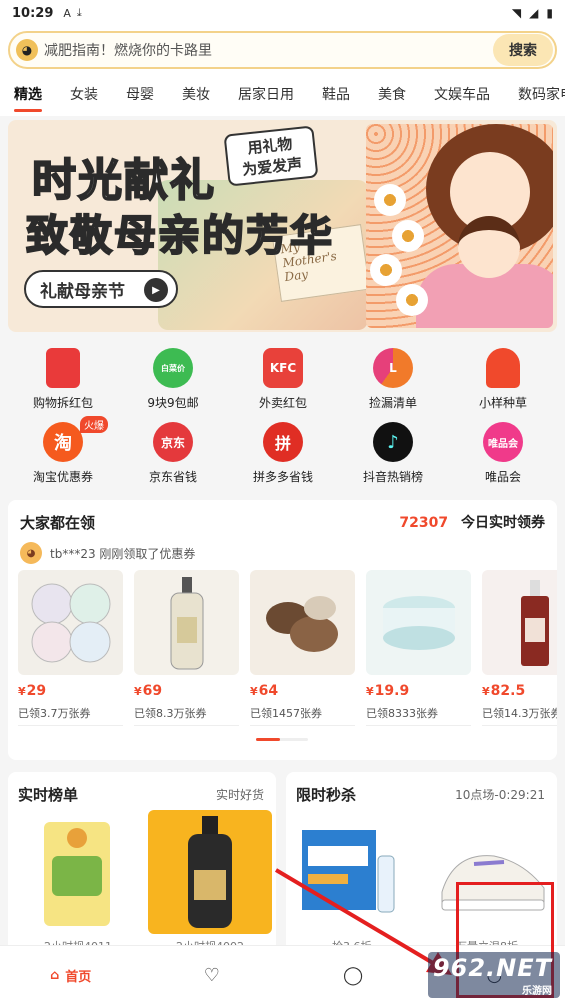 The image size is (565, 1004). What do you see at coordinates (101, 289) in the screenshot?
I see `banner-cta-button: 礼献母亲节 ▶` at bounding box center [101, 289].